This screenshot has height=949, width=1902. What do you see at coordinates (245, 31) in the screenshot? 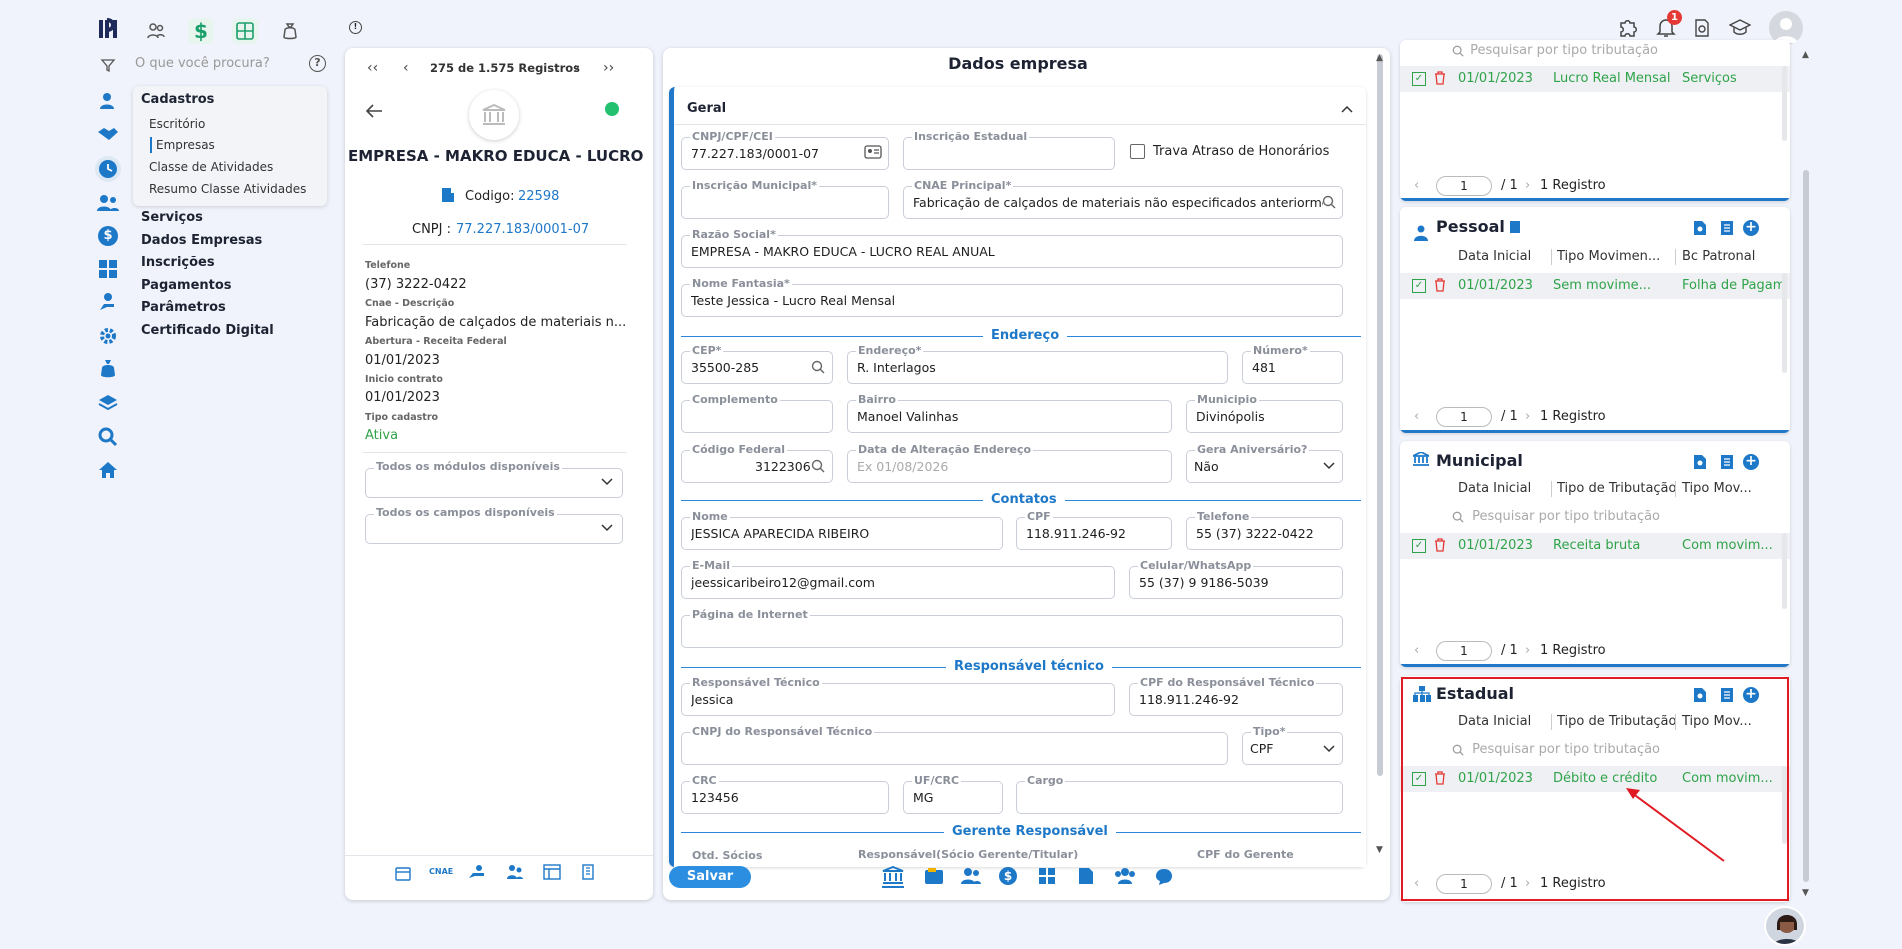
I see `grid-module-icon` at bounding box center [245, 31].